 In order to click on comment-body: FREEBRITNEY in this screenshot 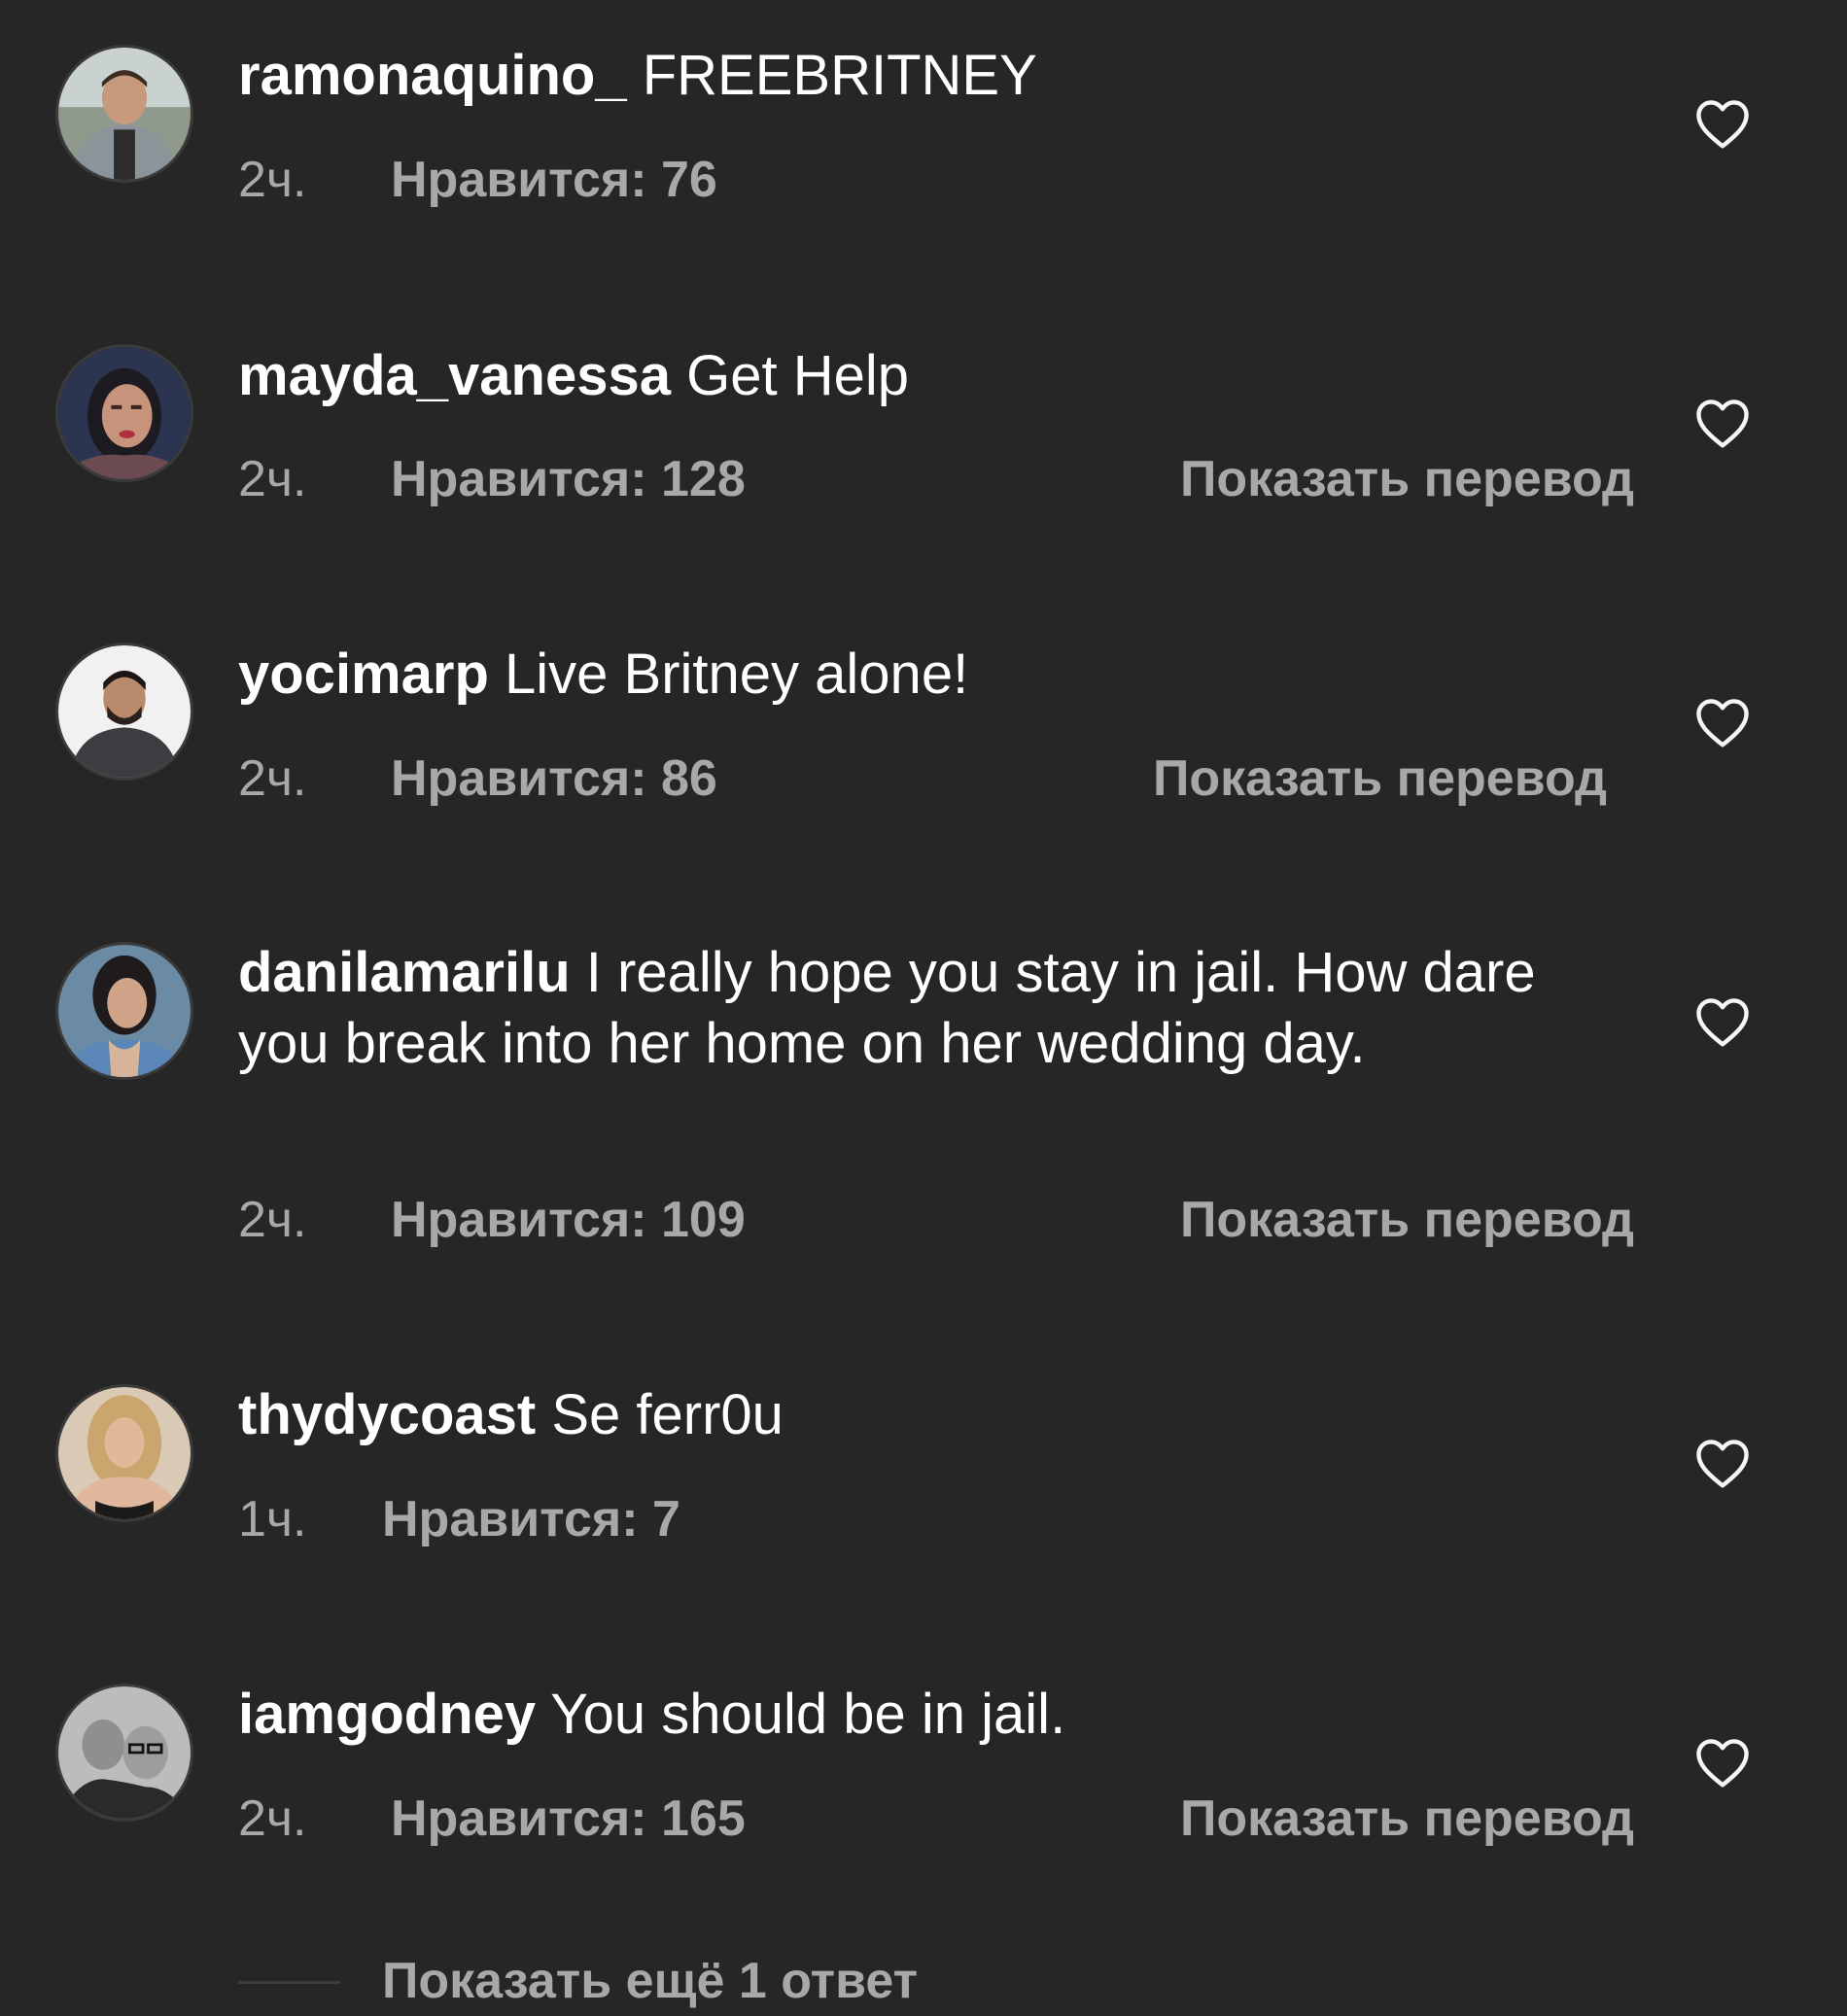, I will do `click(839, 75)`.